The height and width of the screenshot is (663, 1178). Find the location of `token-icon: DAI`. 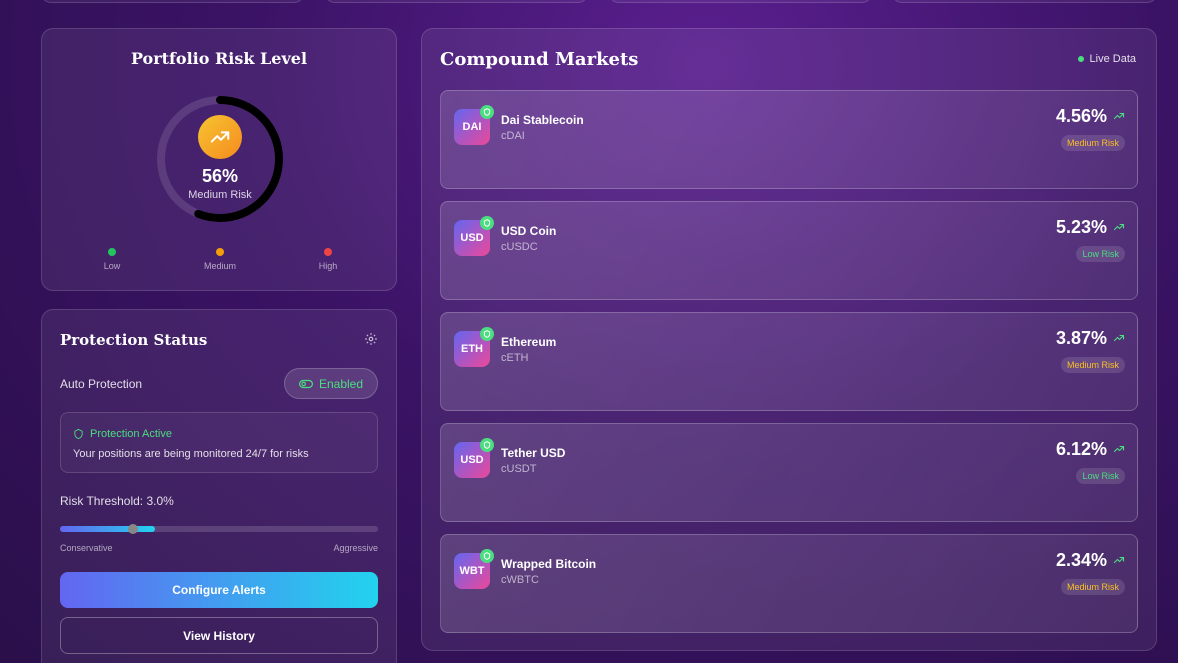

token-icon: DAI is located at coordinates (474, 125).